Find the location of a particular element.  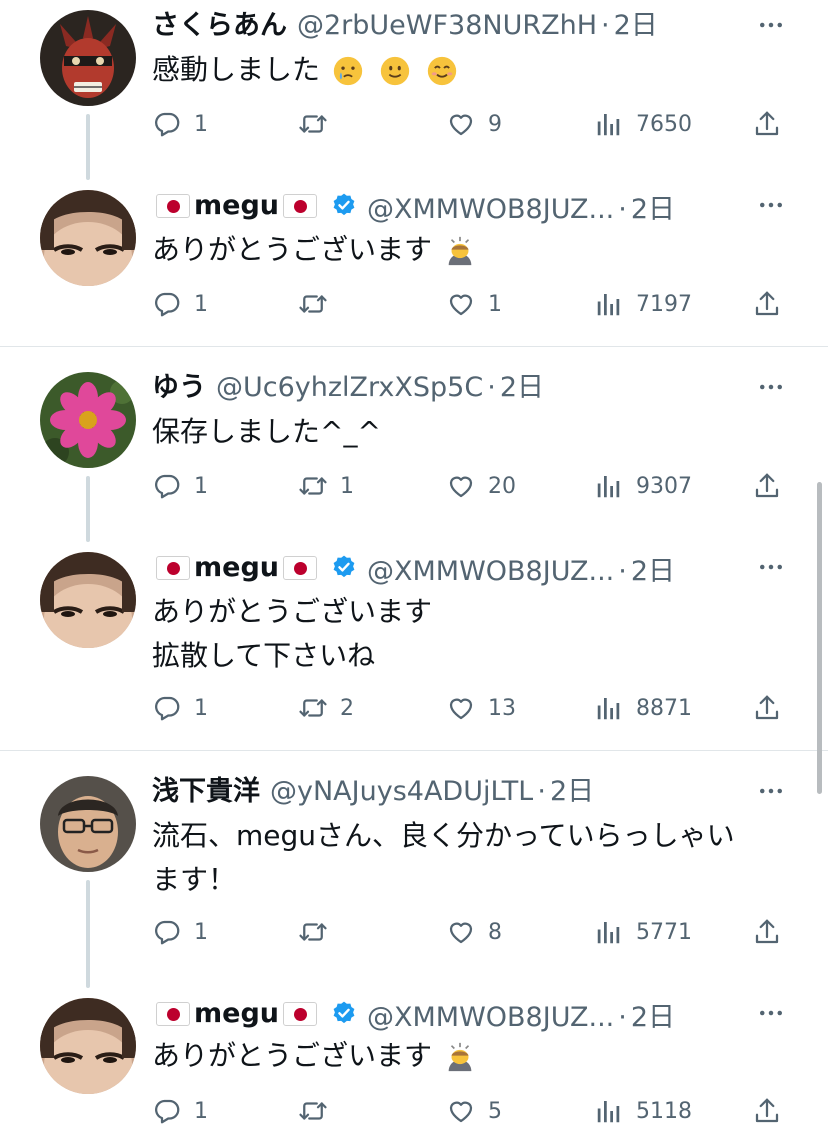

views-button: 8871 is located at coordinates (643, 708).